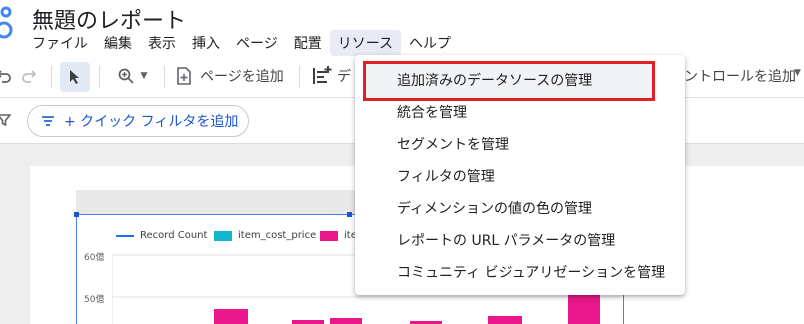 The image size is (804, 324). I want to click on add-data-button: デ, so click(344, 76).